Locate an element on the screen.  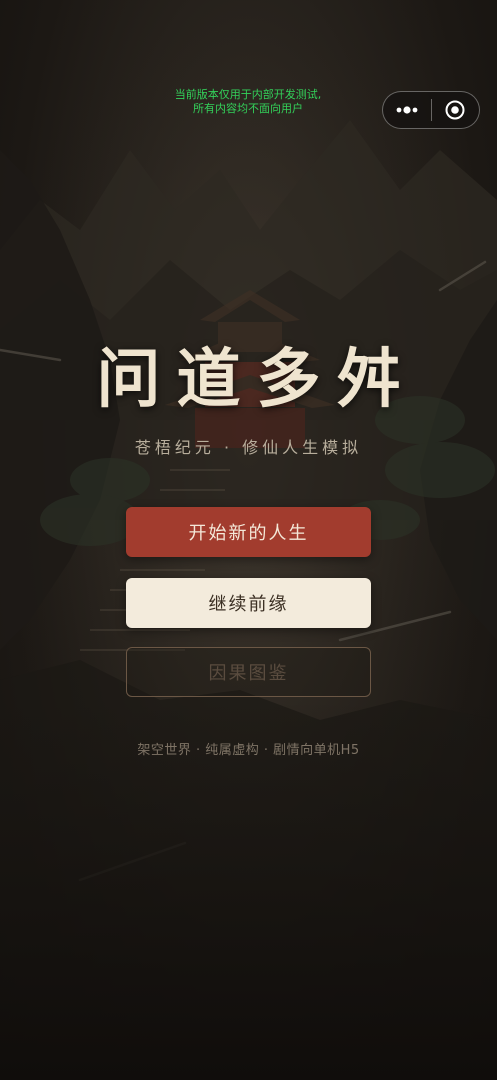
game-subtitle: 苍梧纪元 · 修仙人生模拟 is located at coordinates (248, 447).